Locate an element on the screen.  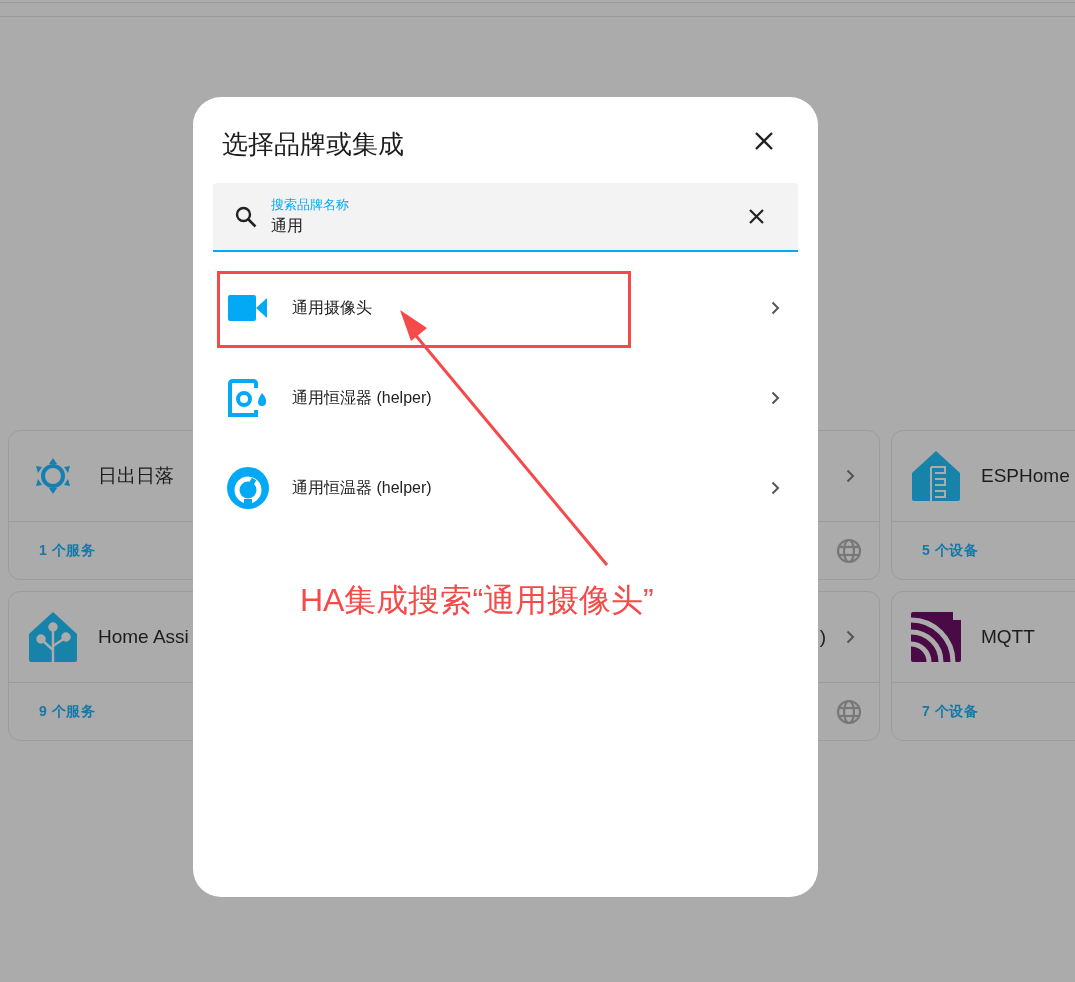
field-label: 搜索品牌名称 is located at coordinates (310, 205).